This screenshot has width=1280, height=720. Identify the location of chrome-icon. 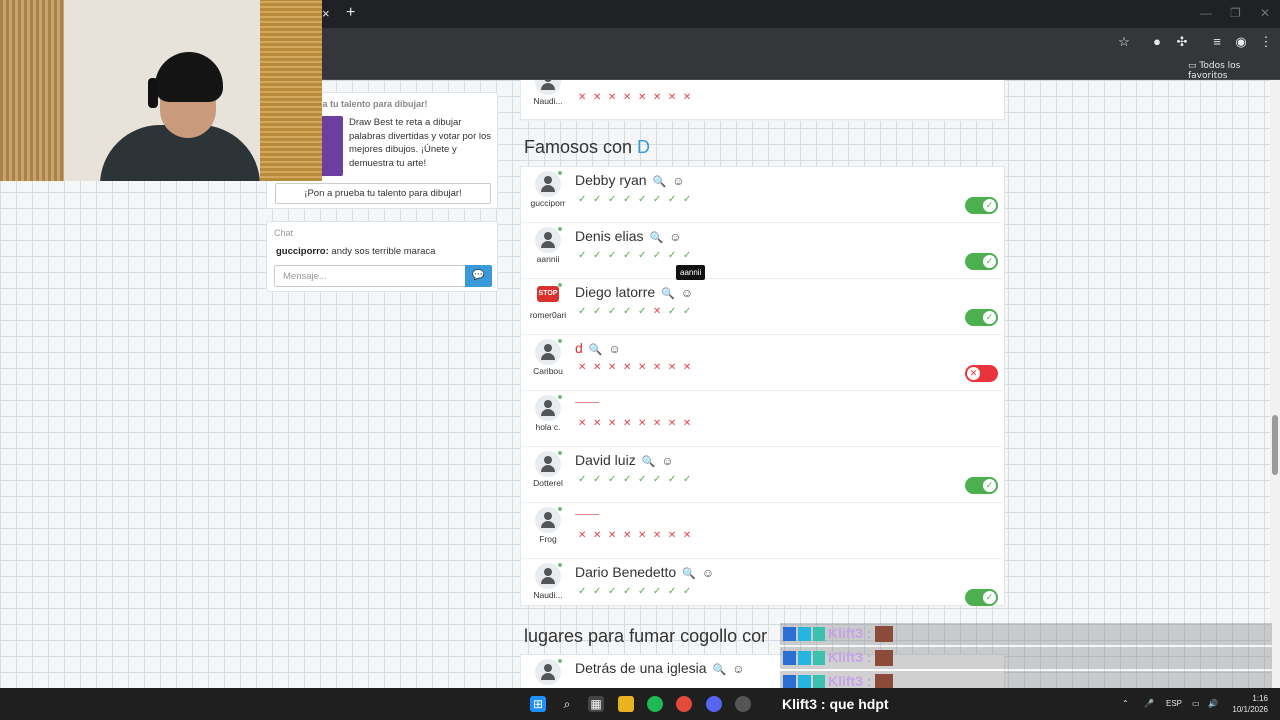
(684, 704).